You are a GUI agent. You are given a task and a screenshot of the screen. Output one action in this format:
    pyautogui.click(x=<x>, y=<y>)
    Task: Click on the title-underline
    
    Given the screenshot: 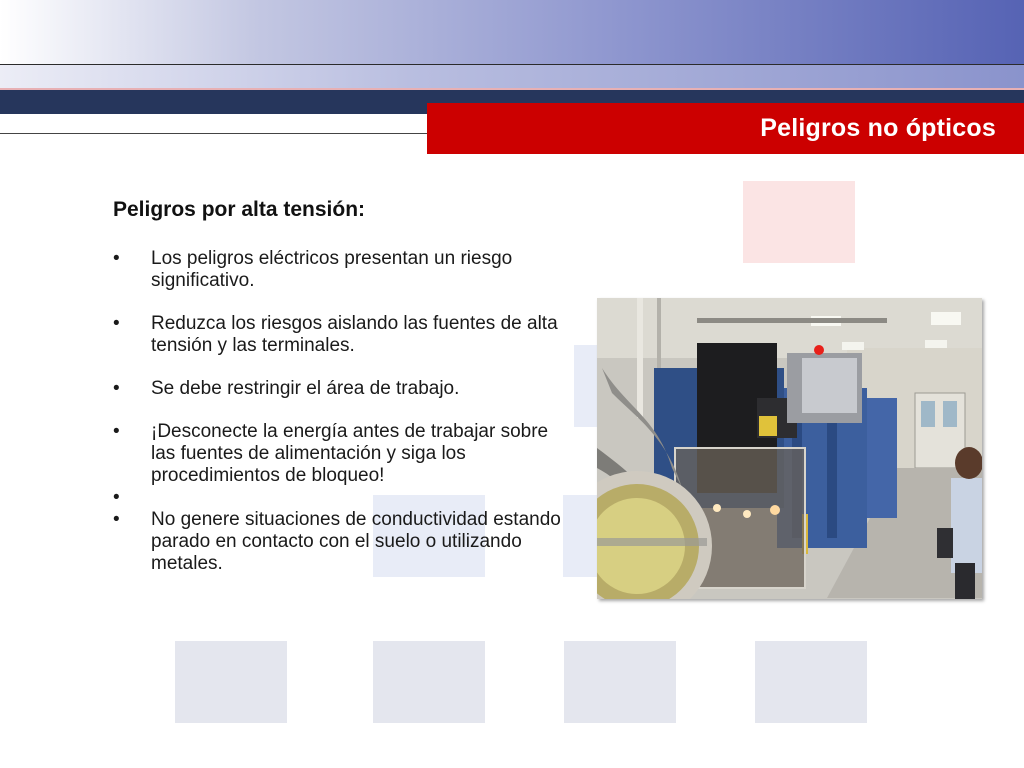 What is the action you would take?
    pyautogui.click(x=215, y=133)
    